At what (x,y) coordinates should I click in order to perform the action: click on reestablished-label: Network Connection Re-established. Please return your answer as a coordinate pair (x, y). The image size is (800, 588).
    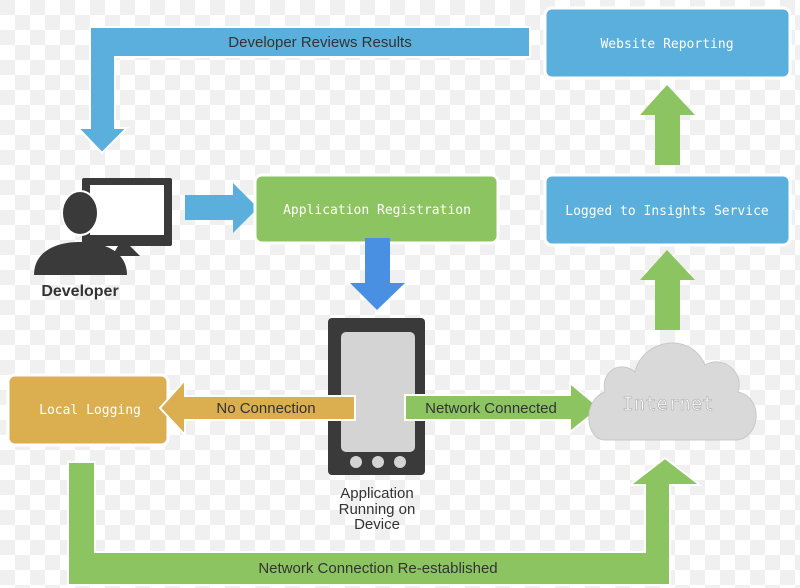
    Looking at the image, I should click on (377, 568).